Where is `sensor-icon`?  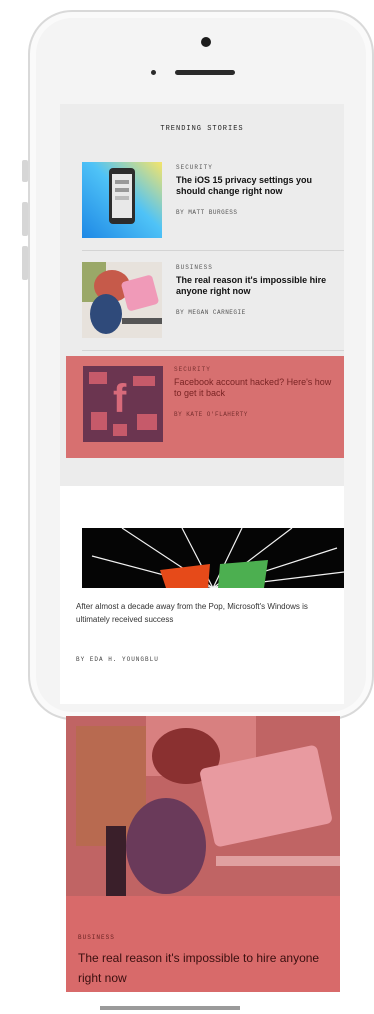 sensor-icon is located at coordinates (153, 72).